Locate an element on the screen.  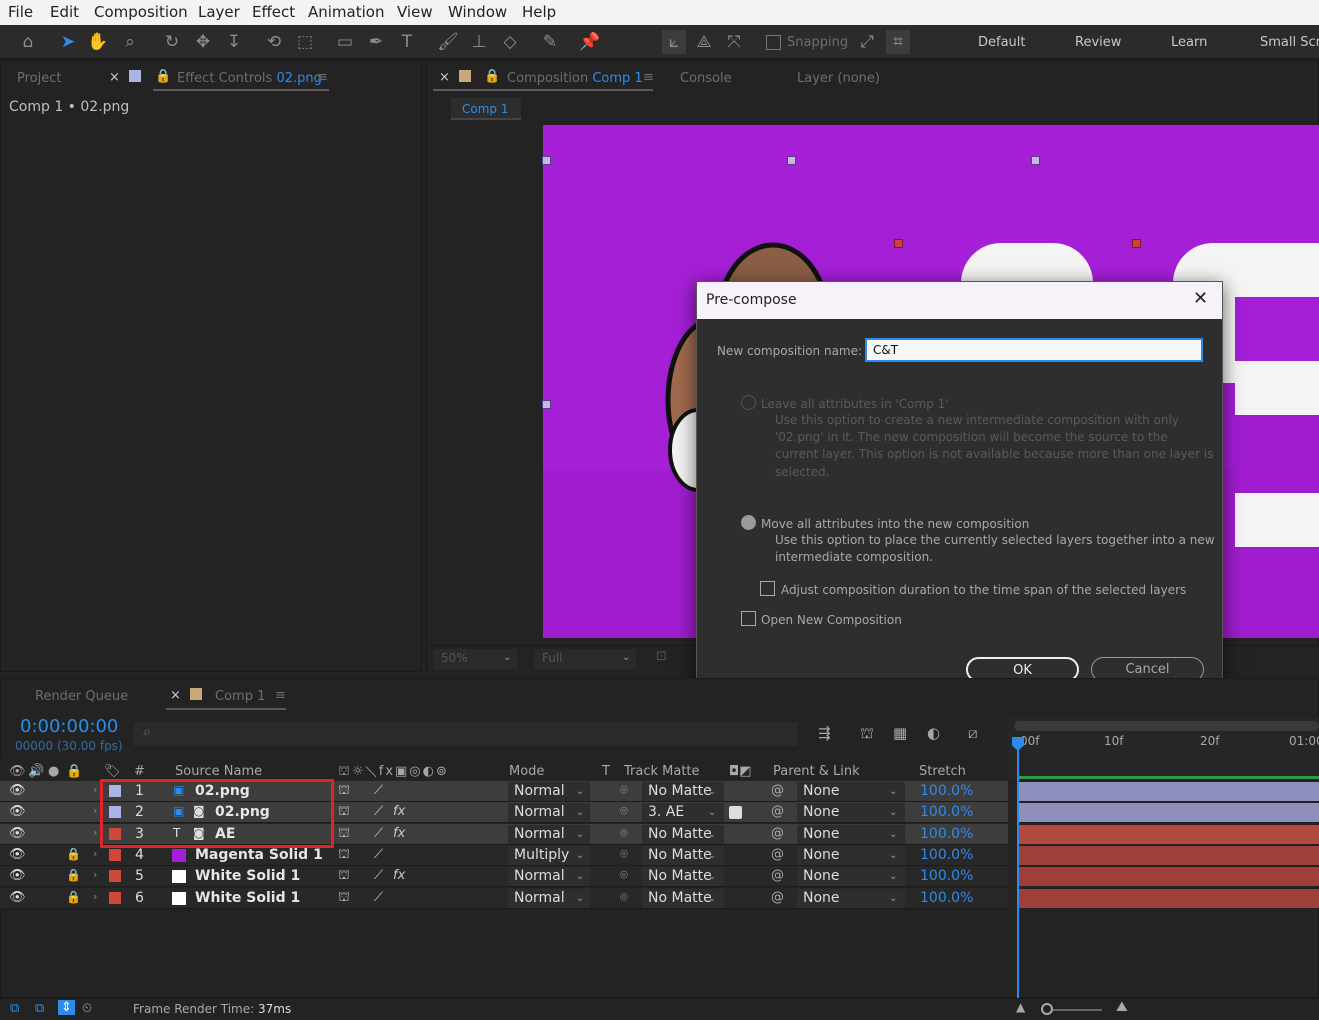
column-parent-link: Parent & Link is located at coordinates (816, 771).